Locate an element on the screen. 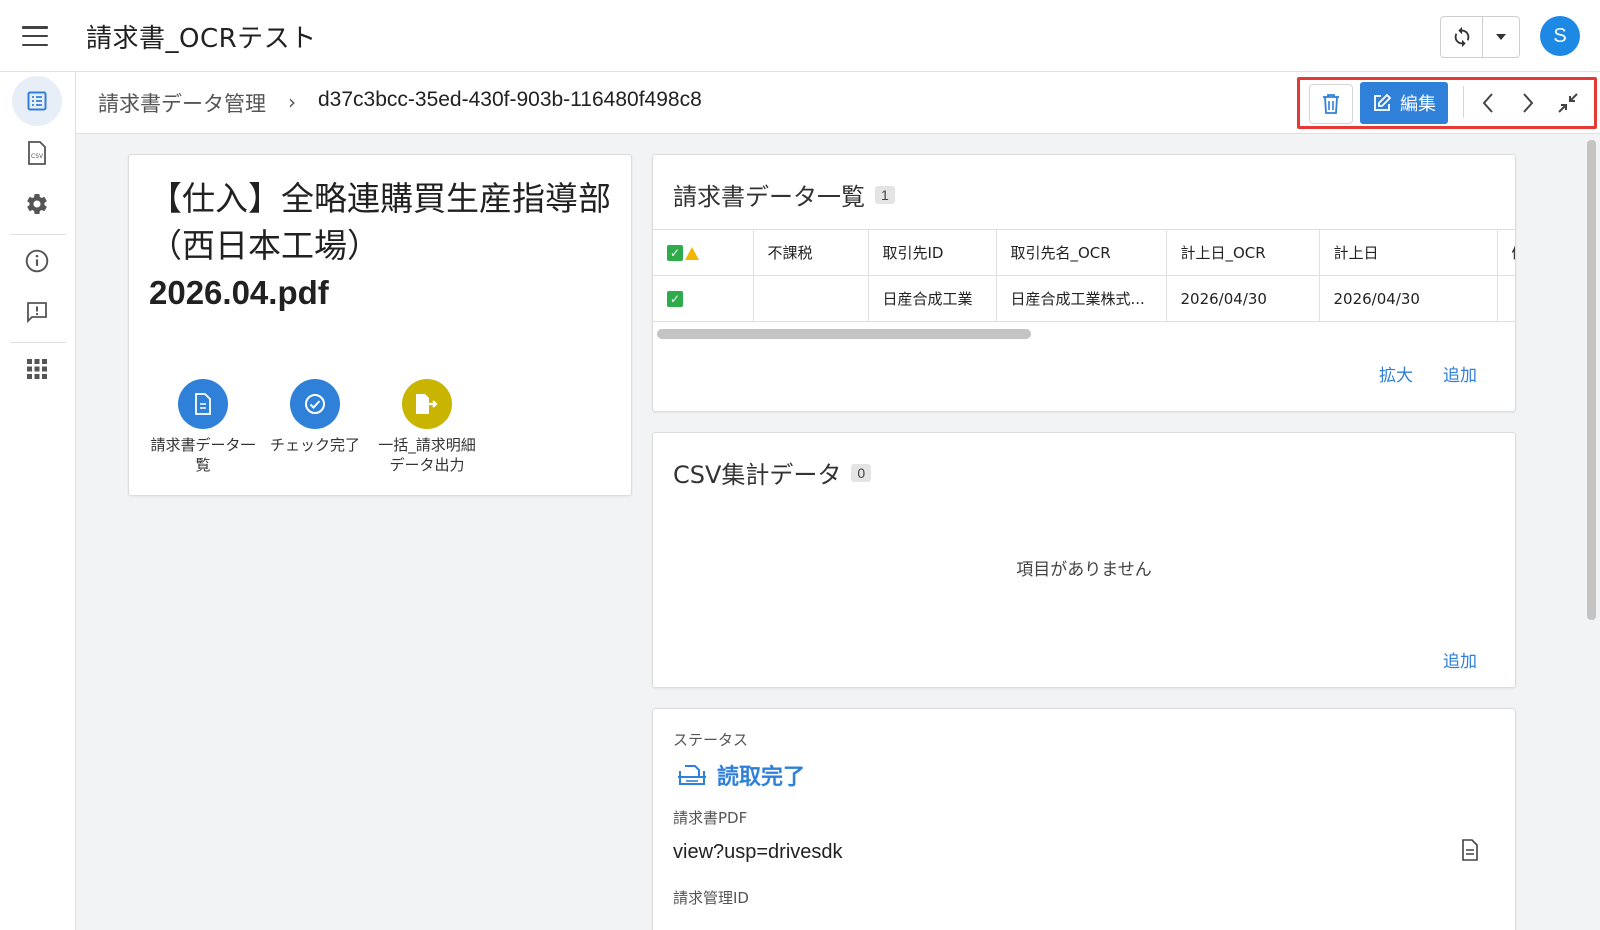 The width and height of the screenshot is (1600, 930). column-header: 取引先ID is located at coordinates (932, 252).